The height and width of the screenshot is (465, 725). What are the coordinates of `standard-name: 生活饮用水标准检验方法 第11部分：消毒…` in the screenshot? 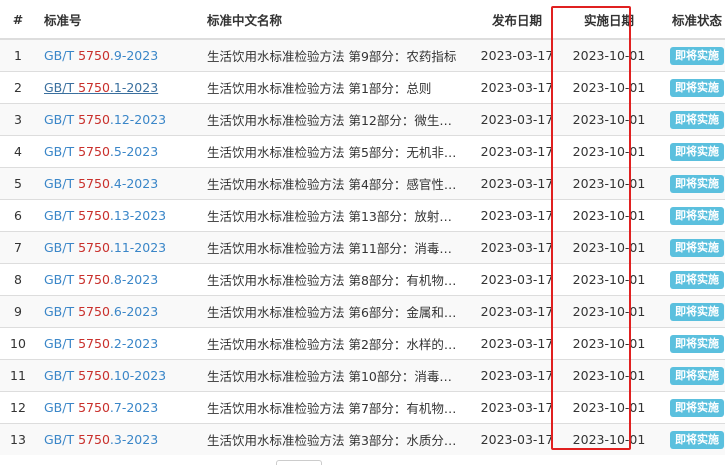 It's located at (334, 247).